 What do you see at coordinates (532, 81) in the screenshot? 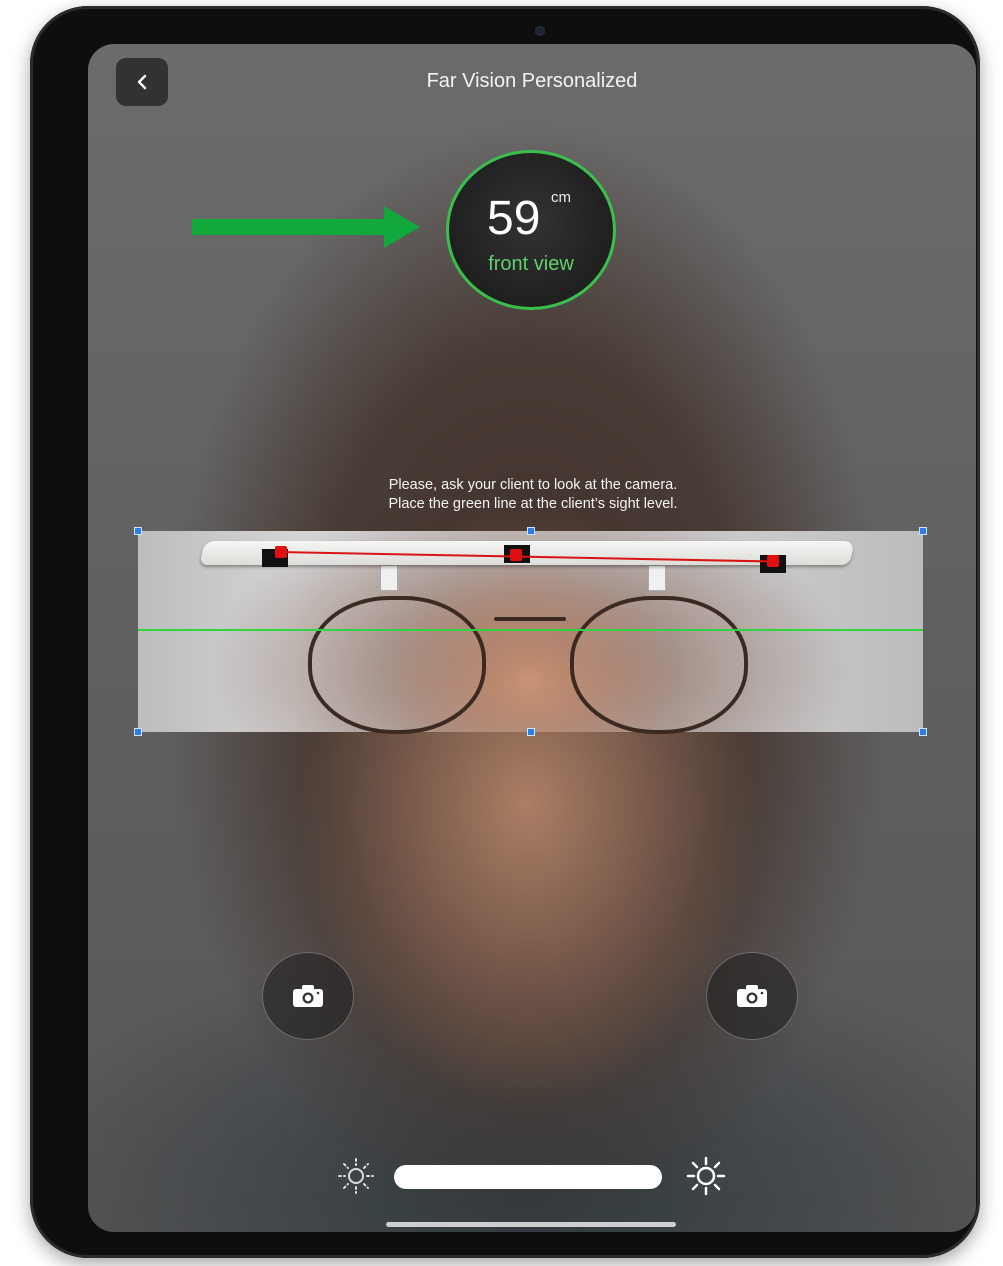
I see `page-title: Far Vision Personalized` at bounding box center [532, 81].